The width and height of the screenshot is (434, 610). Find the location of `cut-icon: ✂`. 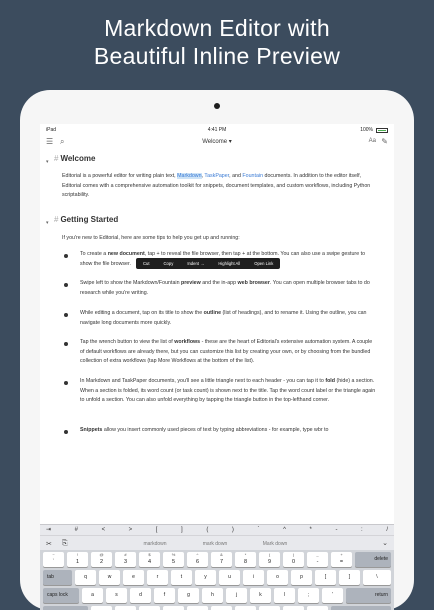

cut-icon: ✂ is located at coordinates (49, 544).